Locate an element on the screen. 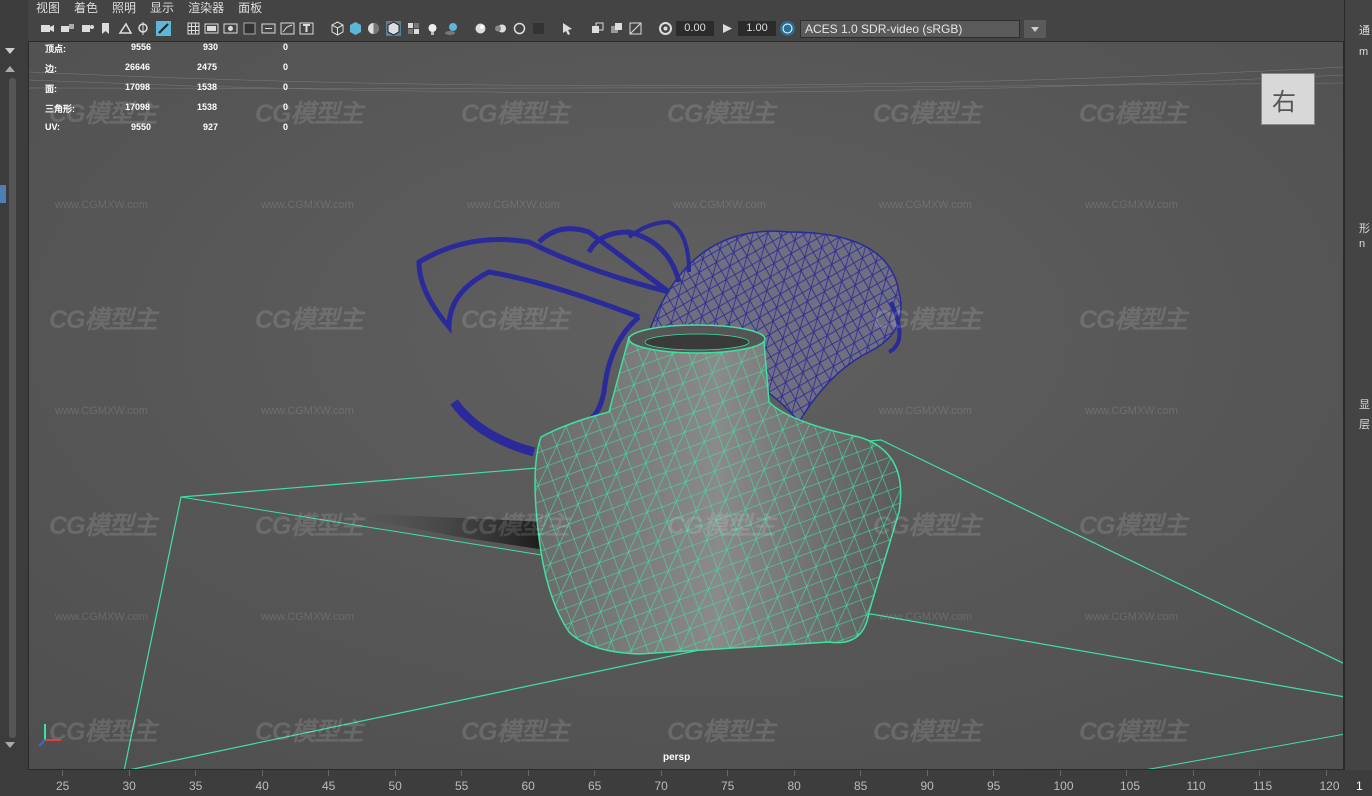 This screenshot has height=796, width=1372. gate-mask-icon is located at coordinates (249, 28).